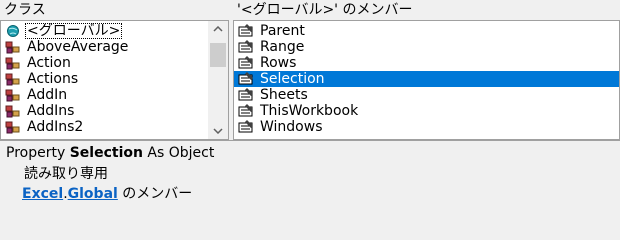  I want to click on chevron-down-icon, so click(218, 131).